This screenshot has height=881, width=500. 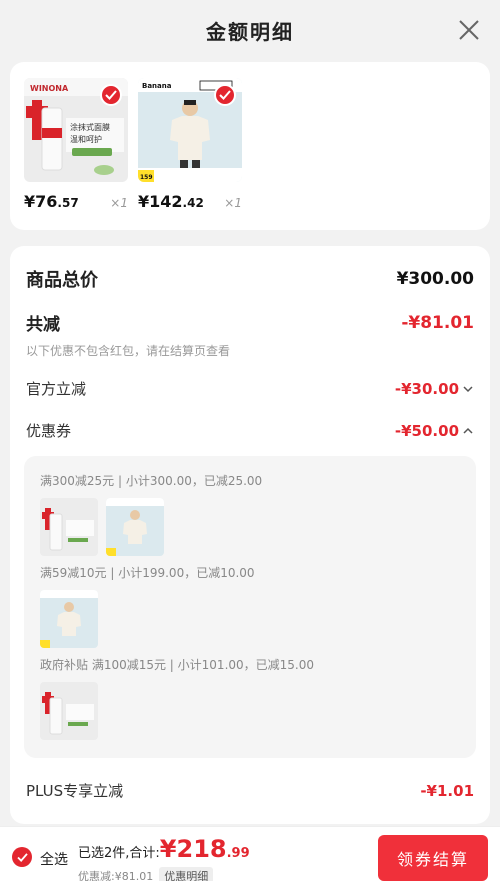 I want to click on plus-discount-label: PLUS专享立减, so click(x=75, y=791).